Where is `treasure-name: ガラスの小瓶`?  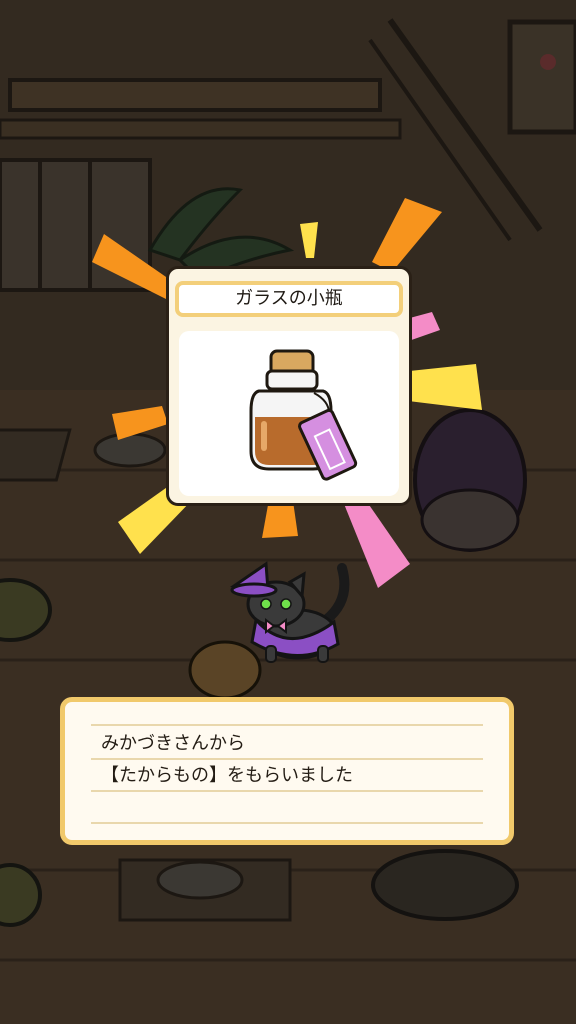 treasure-name: ガラスの小瓶 is located at coordinates (289, 299).